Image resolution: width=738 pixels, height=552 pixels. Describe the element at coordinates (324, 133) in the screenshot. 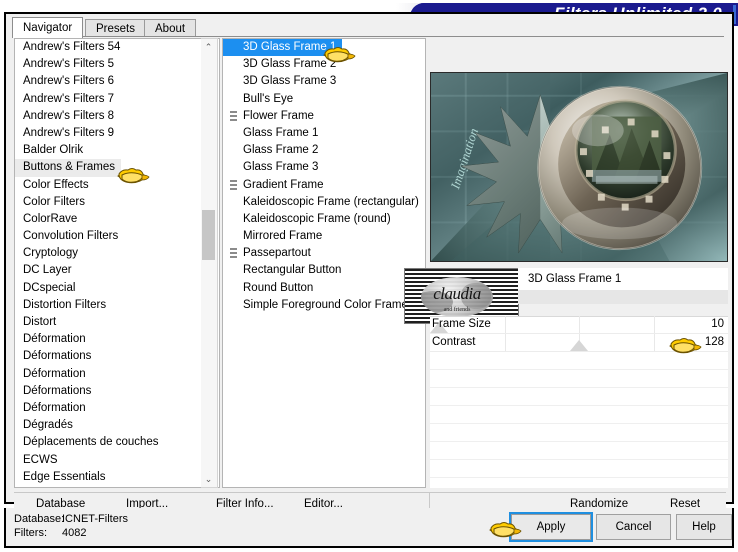

I see `filter-list-item: Glass Frame 1` at that location.